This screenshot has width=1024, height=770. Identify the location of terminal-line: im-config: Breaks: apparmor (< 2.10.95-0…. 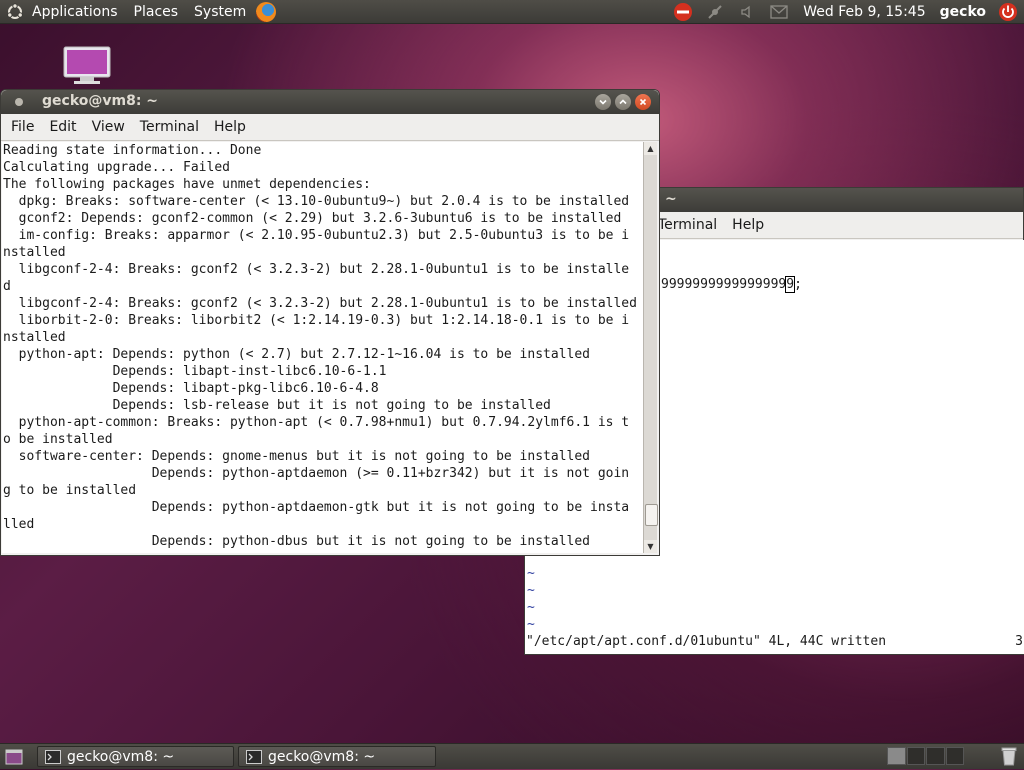
(316, 235).